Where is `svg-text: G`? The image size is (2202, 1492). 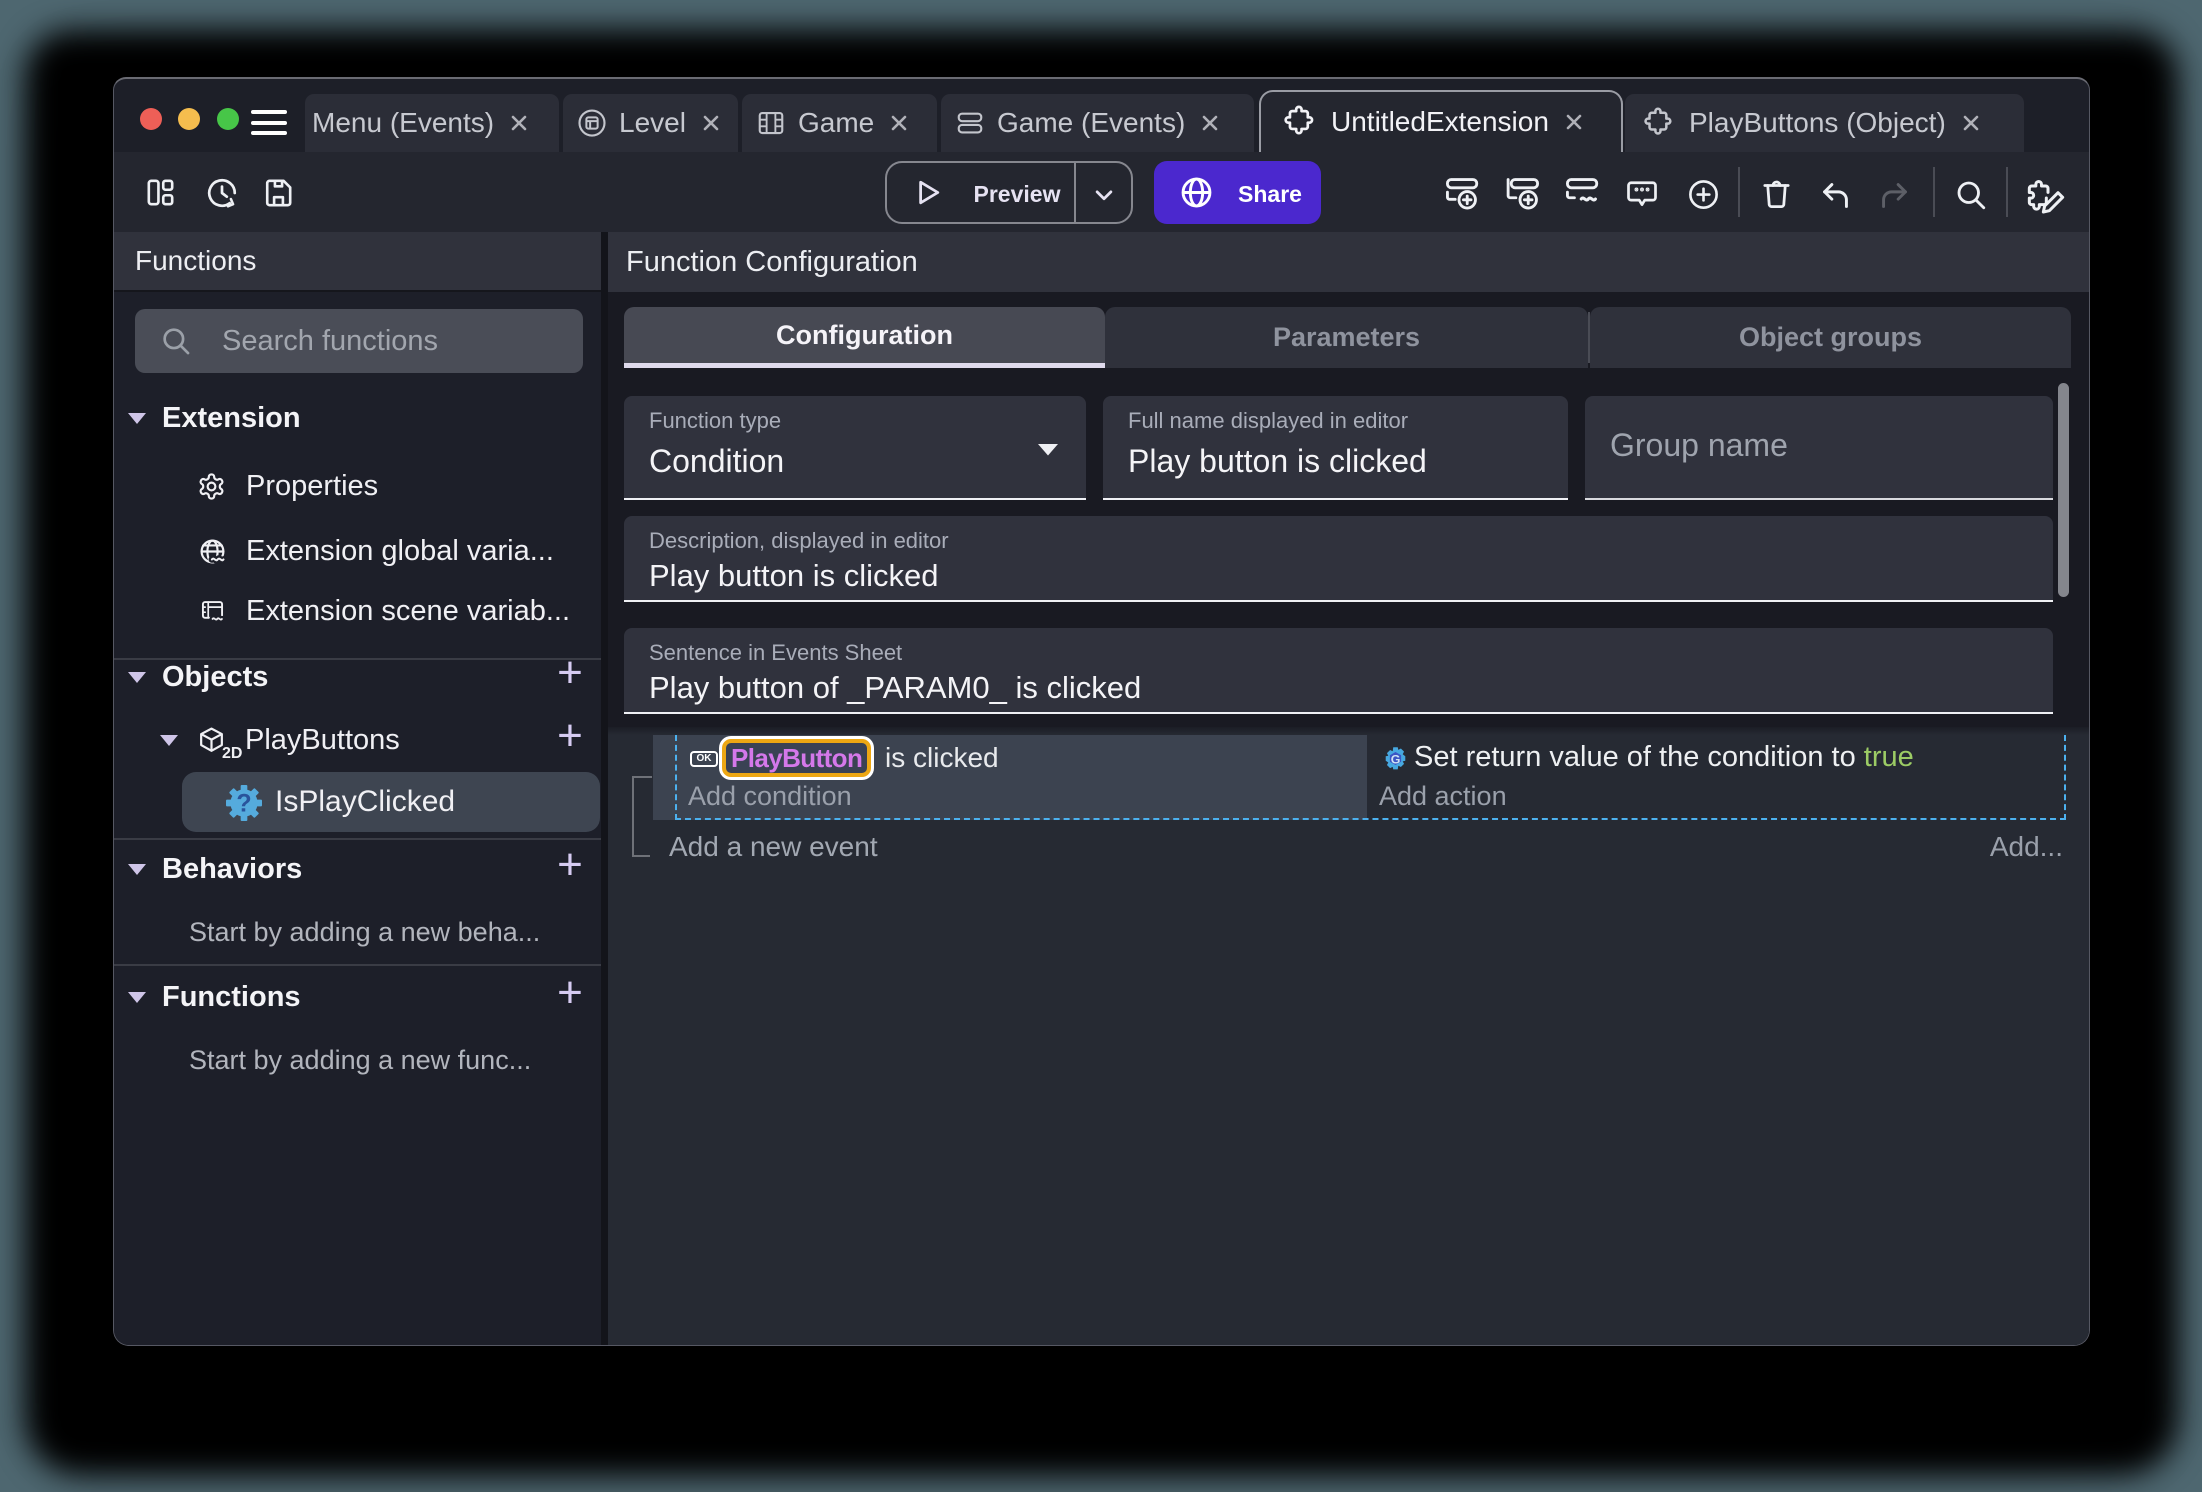
svg-text: G is located at coordinates (1396, 759).